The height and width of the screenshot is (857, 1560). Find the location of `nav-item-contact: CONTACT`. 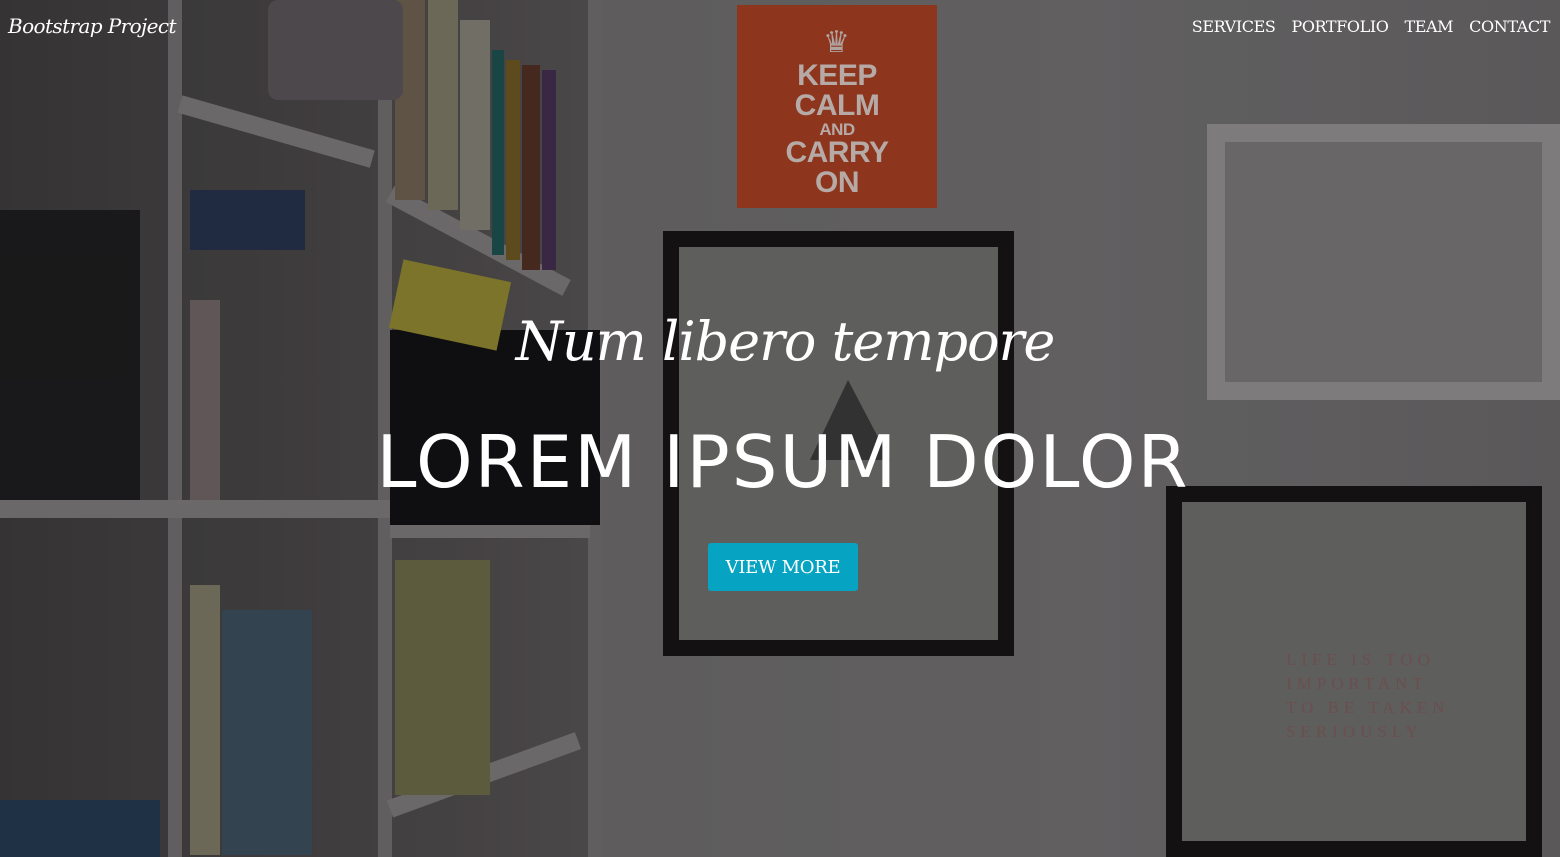

nav-item-contact: CONTACT is located at coordinates (1509, 26).